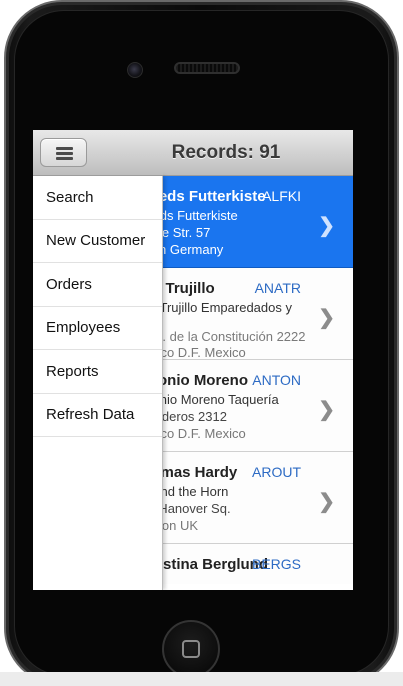 This screenshot has height=686, width=403. I want to click on customer-id: AROUT, so click(276, 472).